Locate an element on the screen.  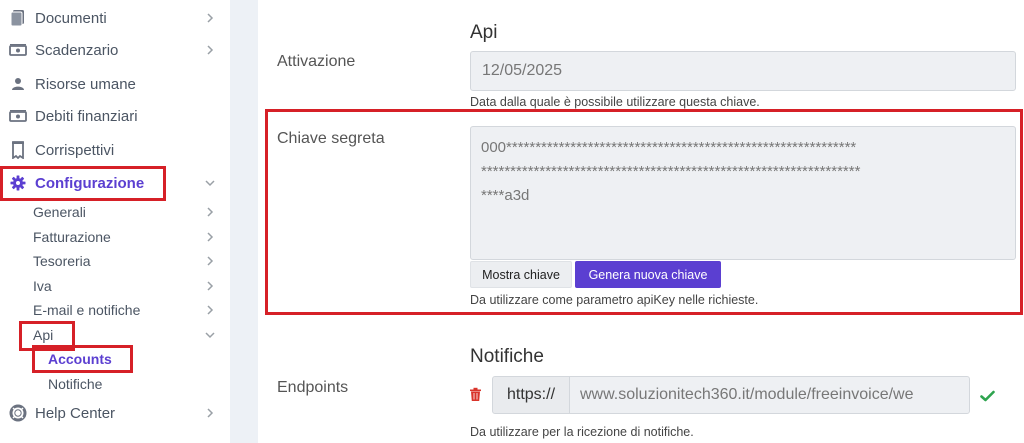
sidebar-item-help-center: Help Center is located at coordinates (115, 413).